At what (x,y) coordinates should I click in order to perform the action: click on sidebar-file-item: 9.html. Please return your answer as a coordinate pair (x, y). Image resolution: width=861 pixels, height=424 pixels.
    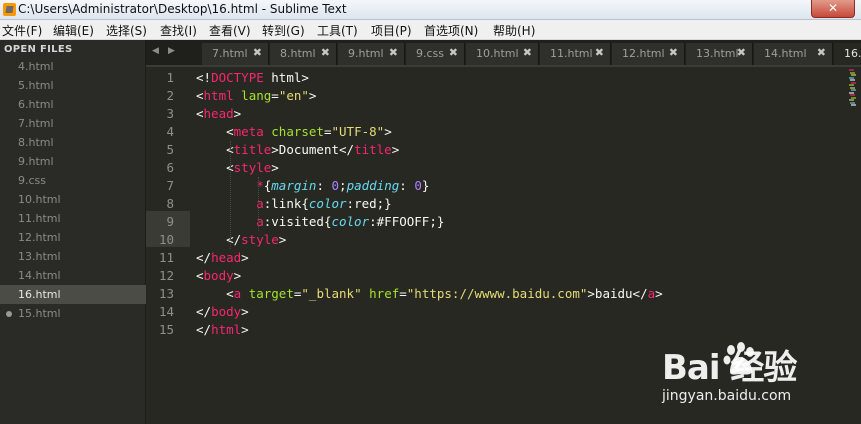
    Looking at the image, I should click on (73, 161).